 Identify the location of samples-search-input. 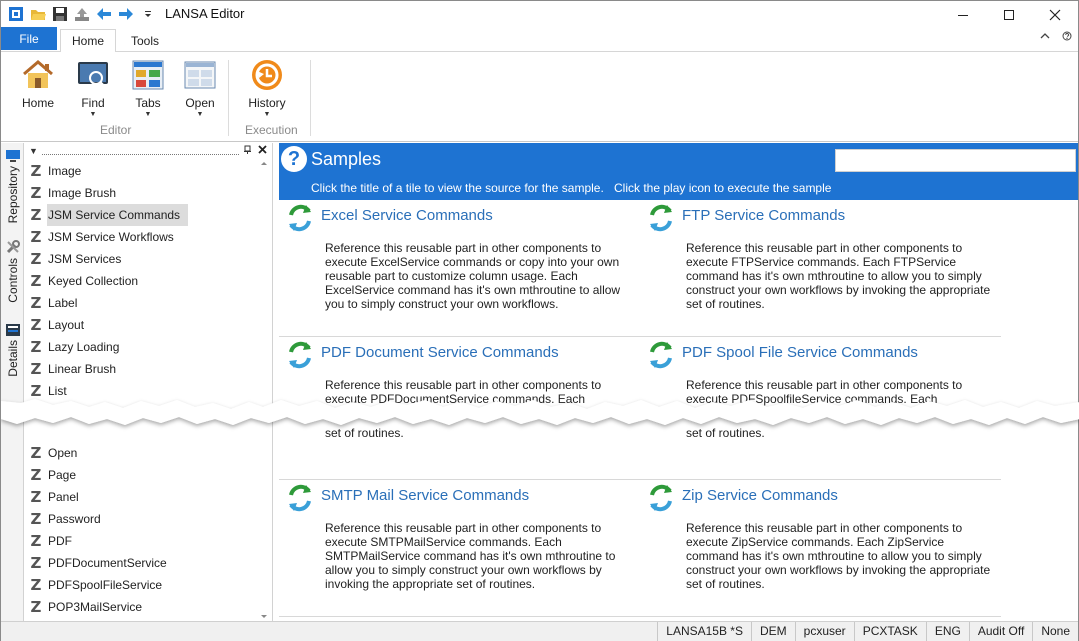
(955, 160).